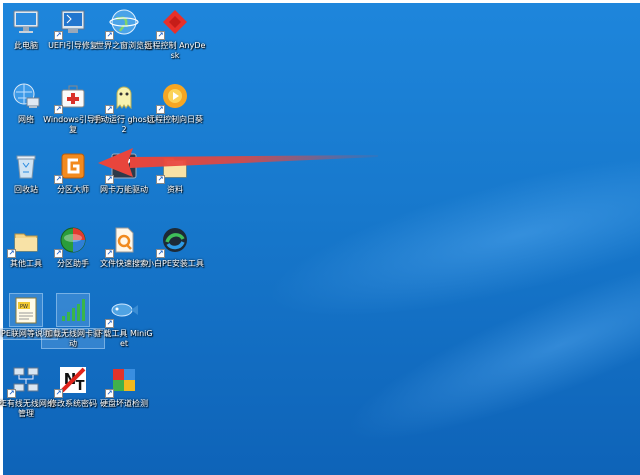  What do you see at coordinates (80, 386) in the screenshot?
I see `svg-text: T` at bounding box center [80, 386].